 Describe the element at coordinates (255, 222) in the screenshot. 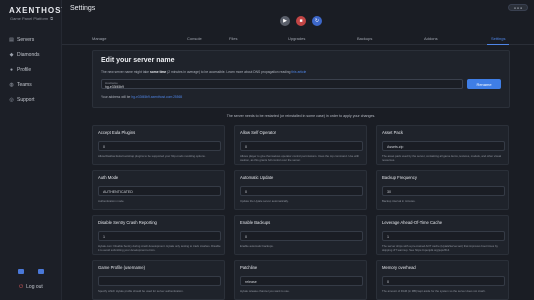

I see `setting-title: Enable Backups` at that location.